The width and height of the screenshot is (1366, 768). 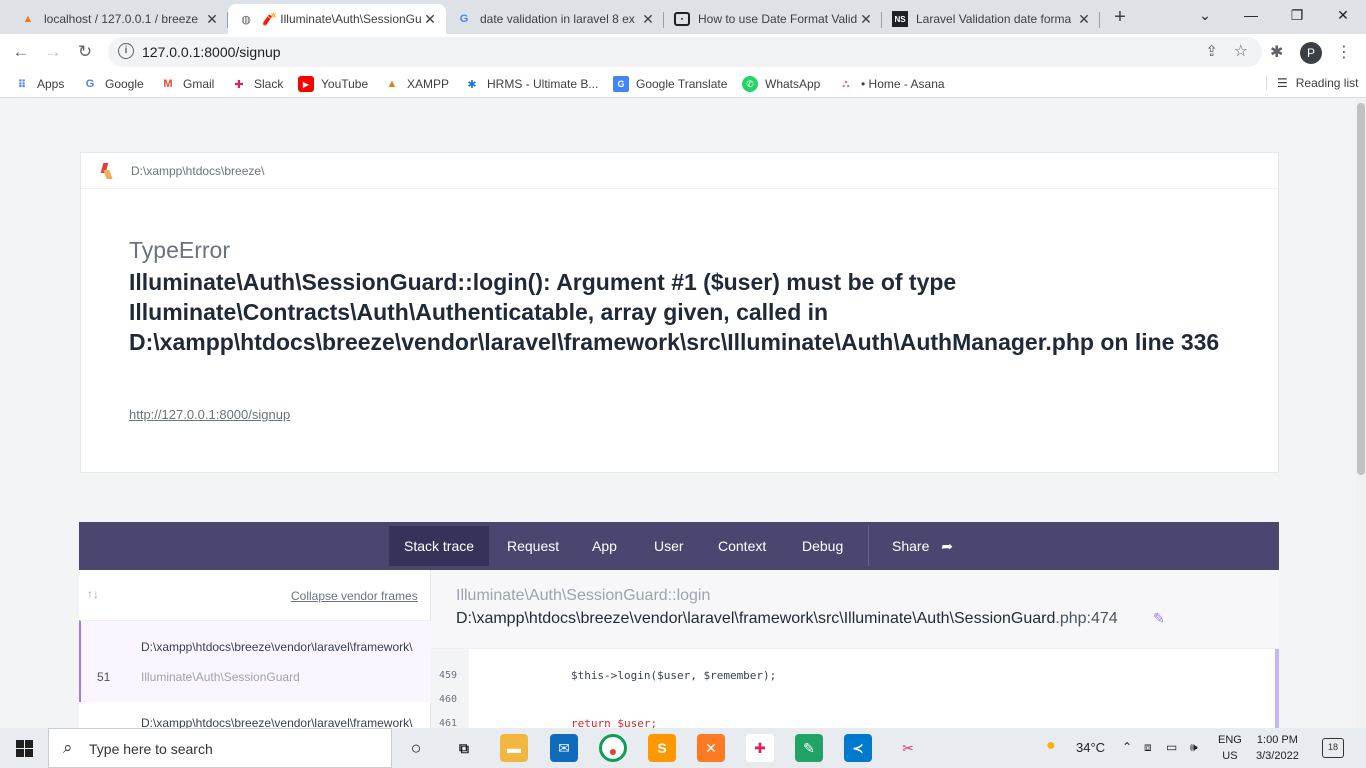 I want to click on tab-request: Request, so click(x=533, y=546).